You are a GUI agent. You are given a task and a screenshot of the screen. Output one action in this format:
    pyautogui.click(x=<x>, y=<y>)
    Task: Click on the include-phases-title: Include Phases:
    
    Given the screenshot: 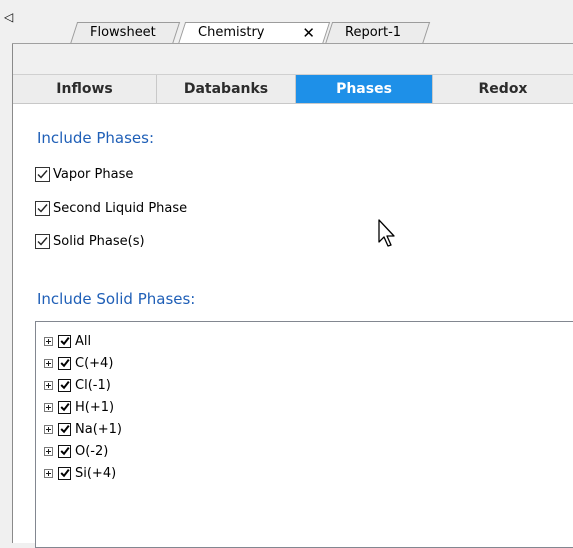 What is the action you would take?
    pyautogui.click(x=96, y=138)
    